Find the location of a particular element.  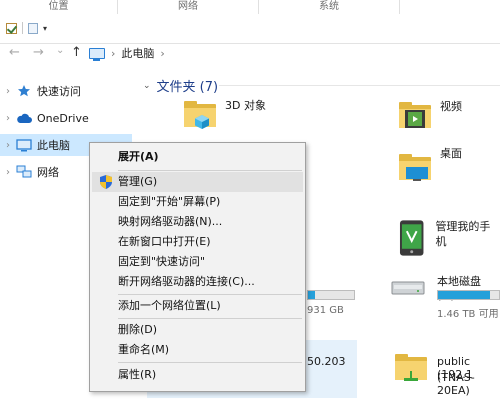

sidebar-item-onedrive: › OneDrive is located at coordinates (66, 118).